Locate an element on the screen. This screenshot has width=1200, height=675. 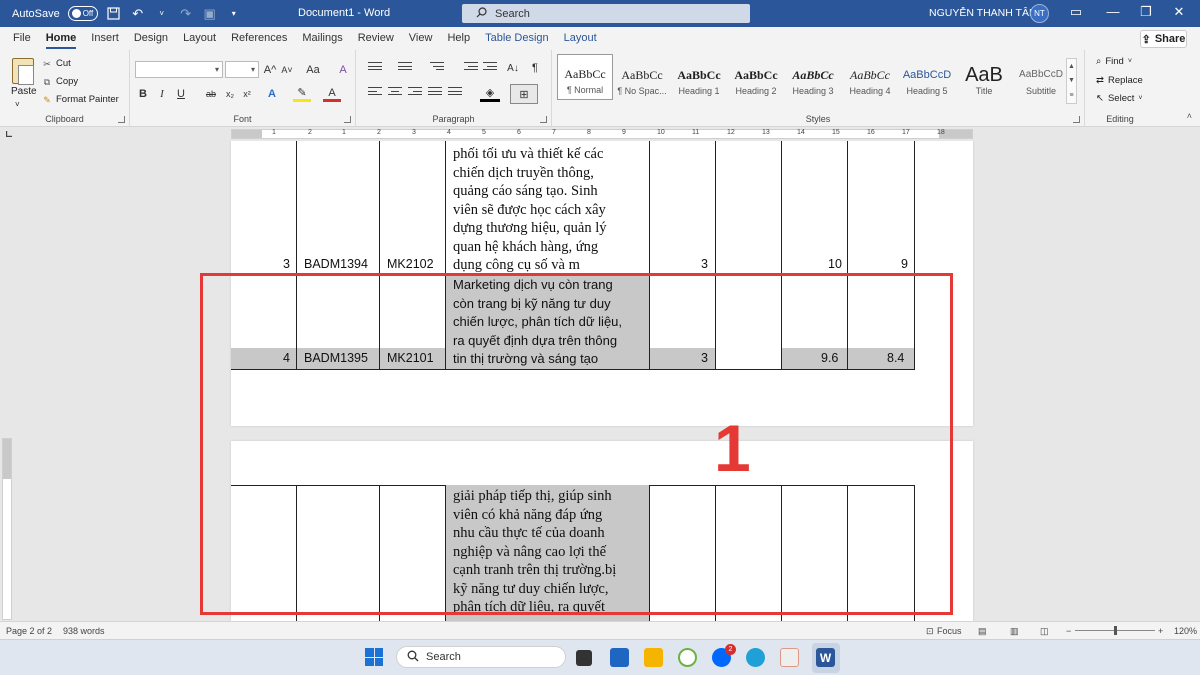
chevron-up-icon: ▲ is located at coordinates (1071, 66).